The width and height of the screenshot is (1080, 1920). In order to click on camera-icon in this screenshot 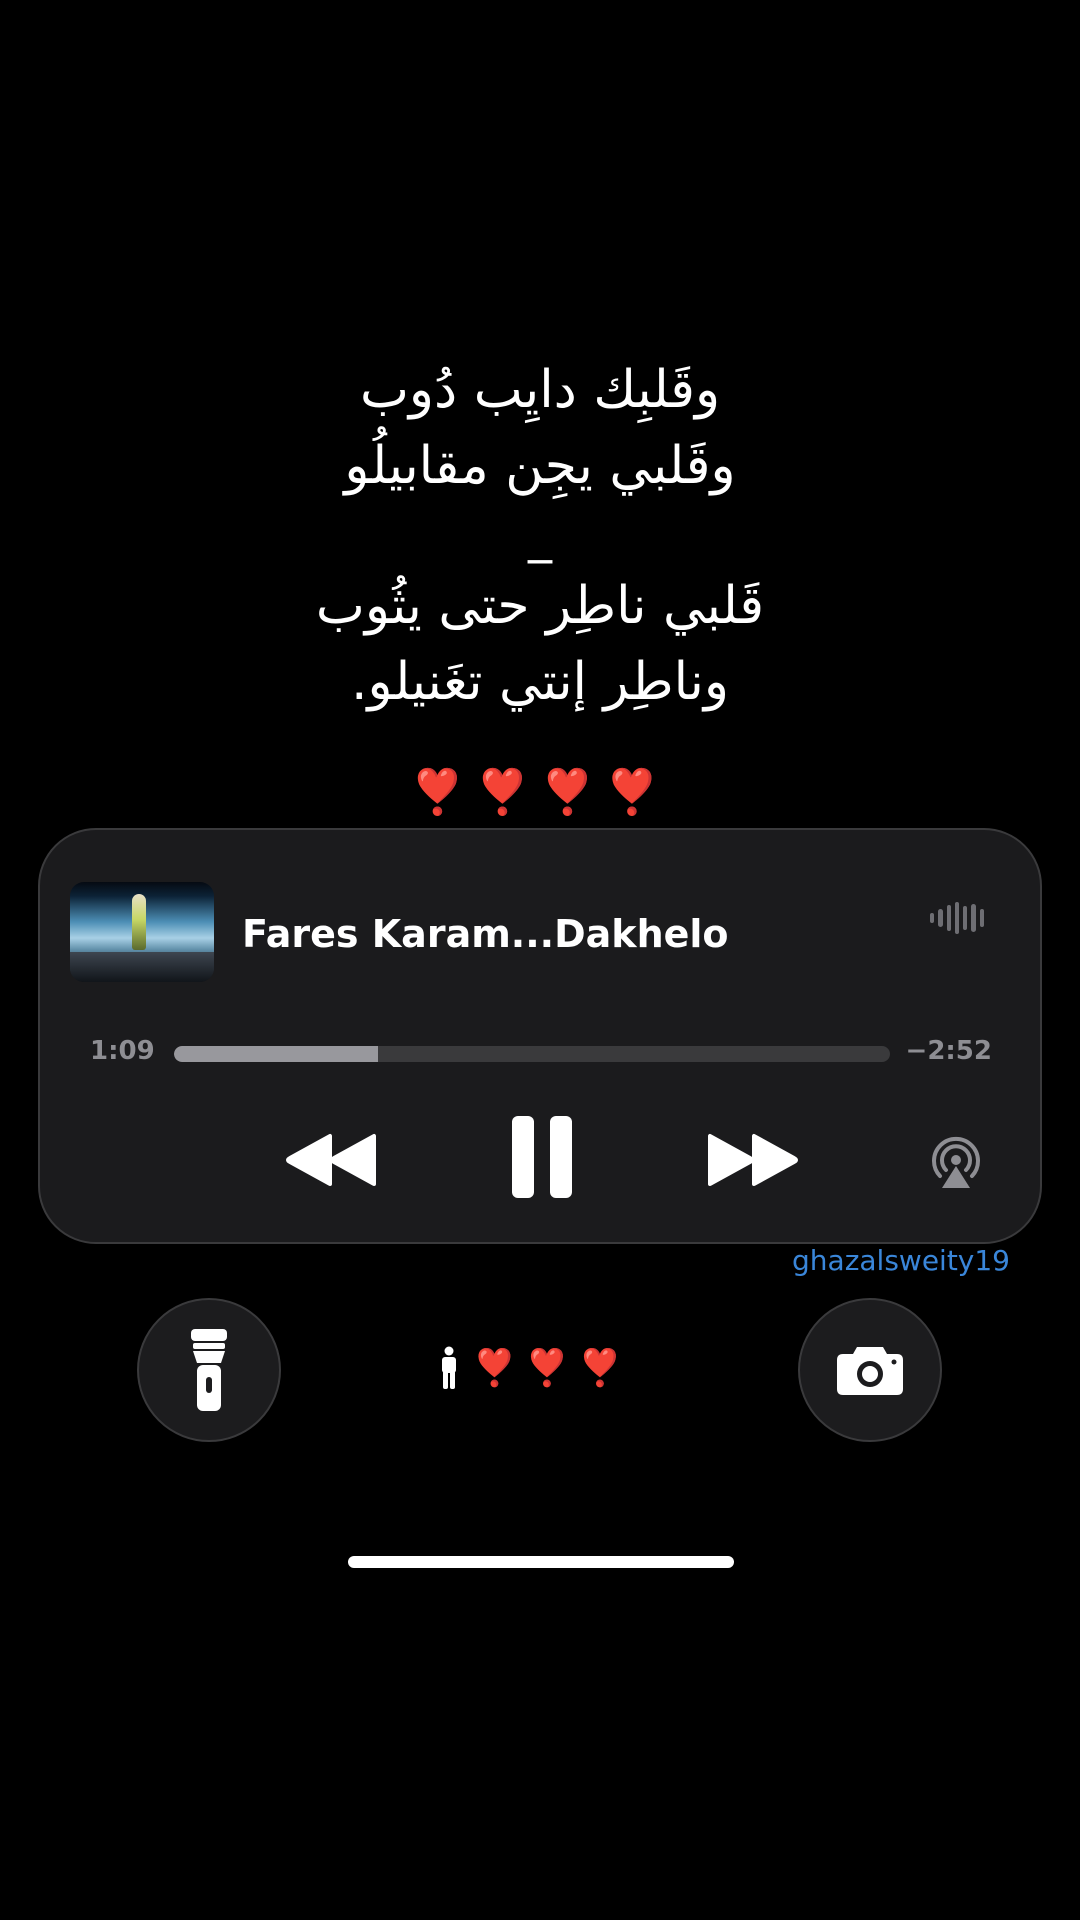, I will do `click(870, 1371)`.